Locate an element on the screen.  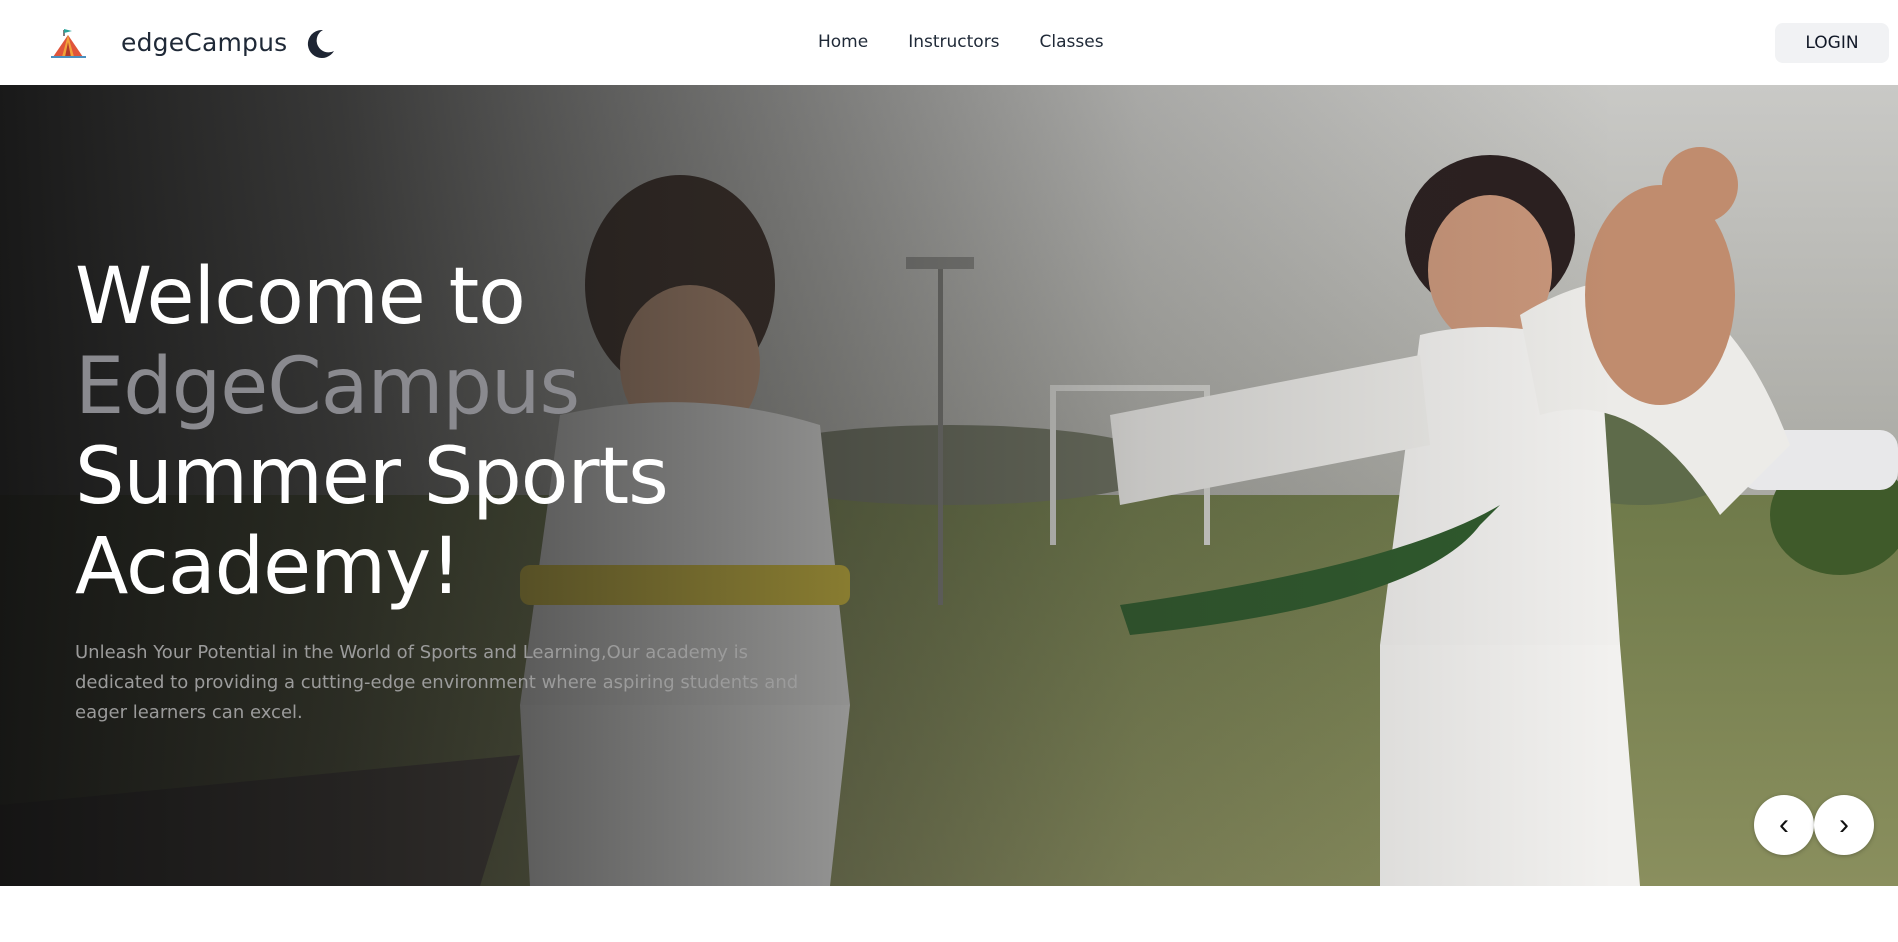
tent-logo-icon is located at coordinates (70, 43).